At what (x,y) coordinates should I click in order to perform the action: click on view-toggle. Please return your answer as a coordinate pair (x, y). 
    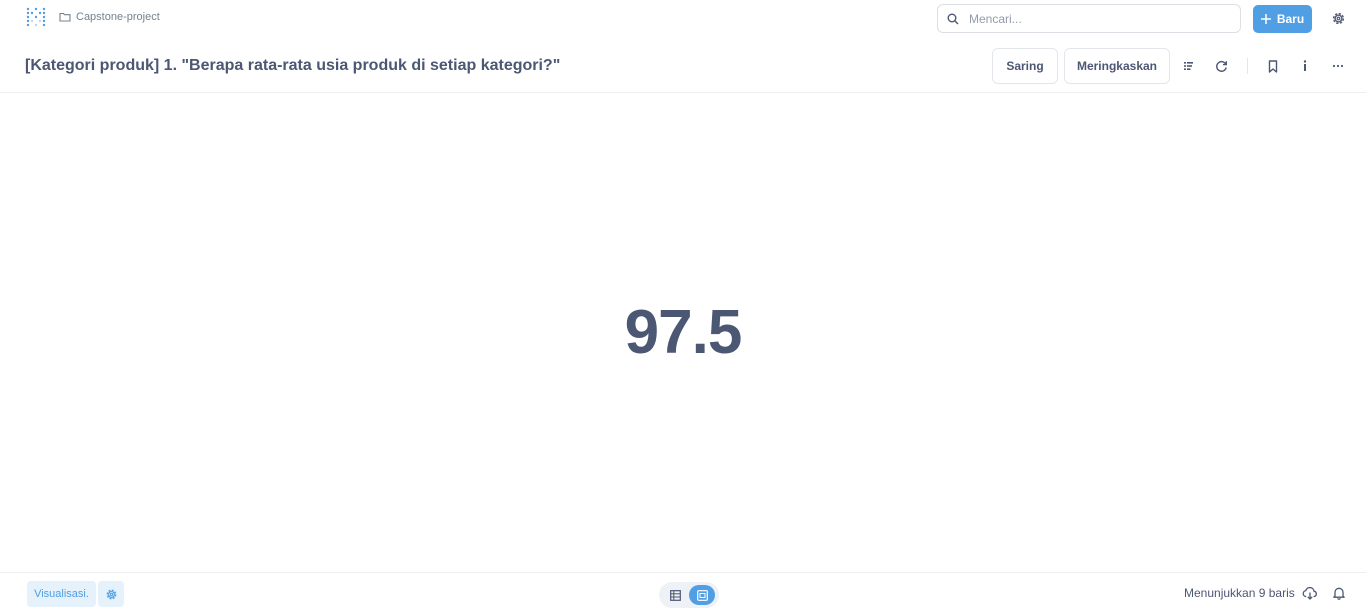
    Looking at the image, I should click on (689, 595).